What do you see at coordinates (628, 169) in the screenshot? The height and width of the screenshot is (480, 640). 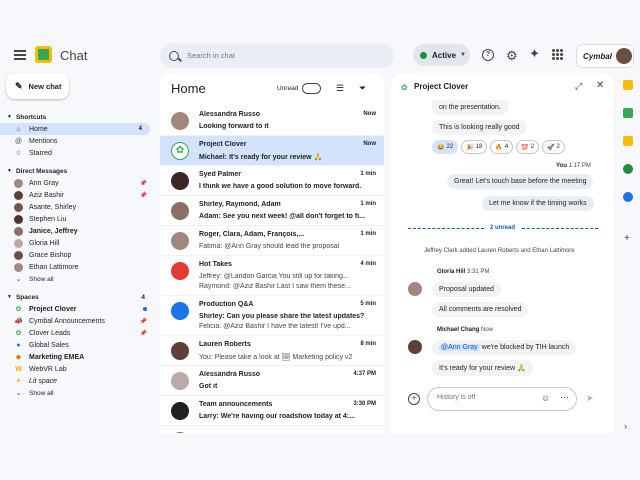 I see `phone-icon` at bounding box center [628, 169].